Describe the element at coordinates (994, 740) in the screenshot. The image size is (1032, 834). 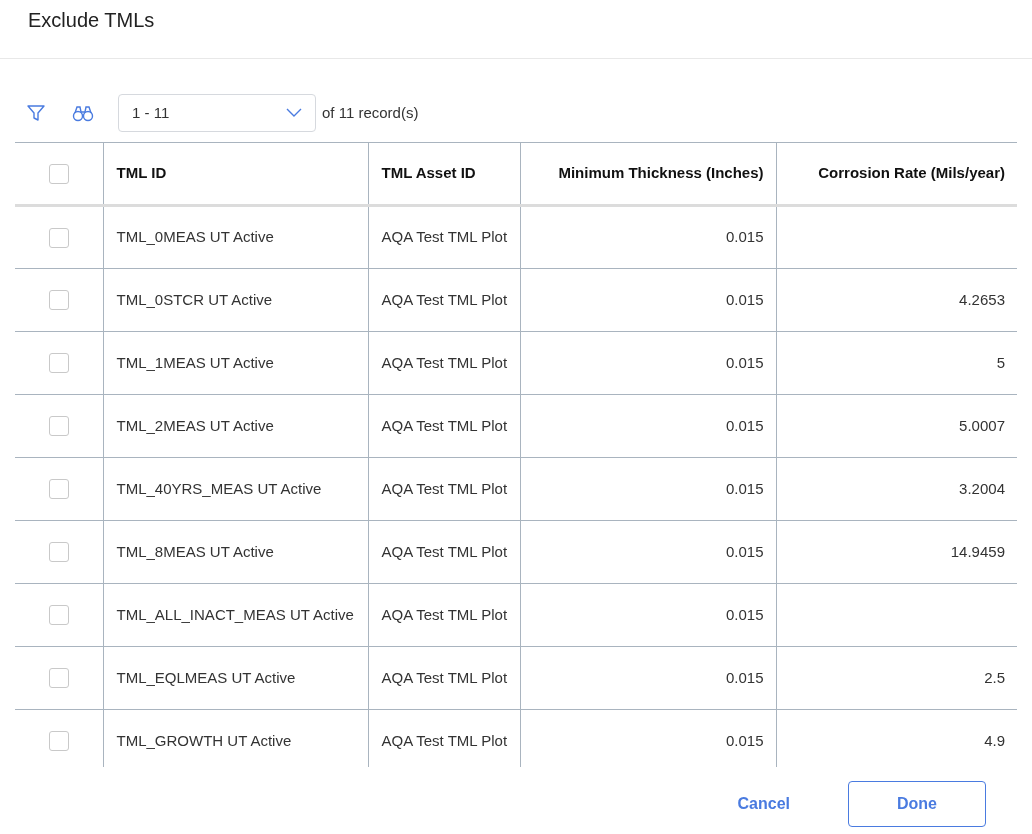
I see `table-cell: 4.9` at that location.